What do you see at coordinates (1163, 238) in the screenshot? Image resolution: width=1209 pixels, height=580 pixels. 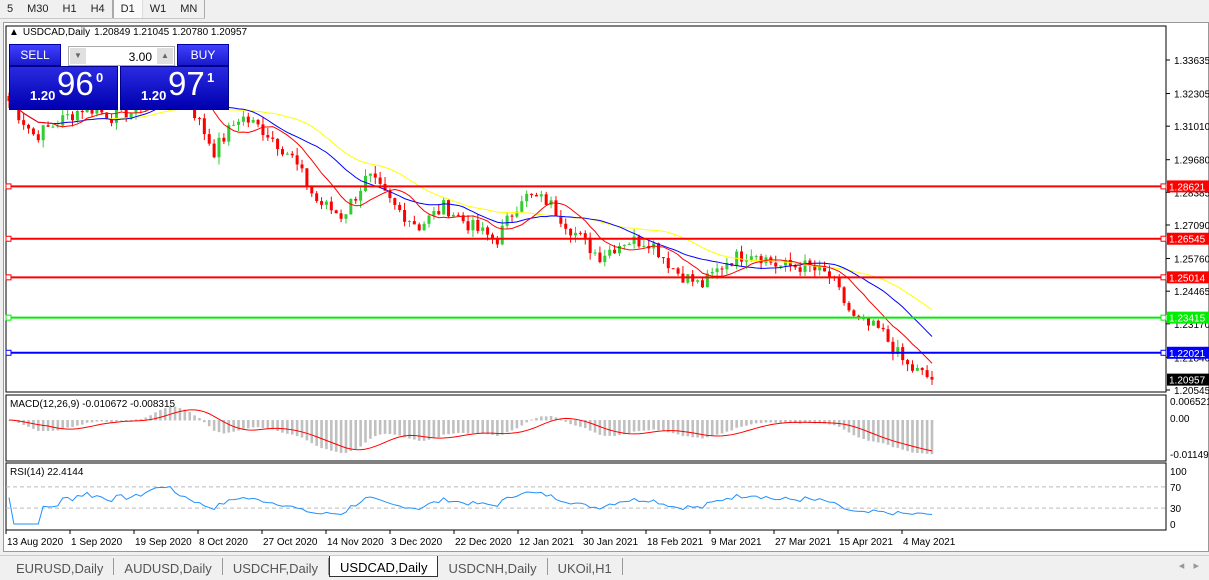 I see `line-handle` at bounding box center [1163, 238].